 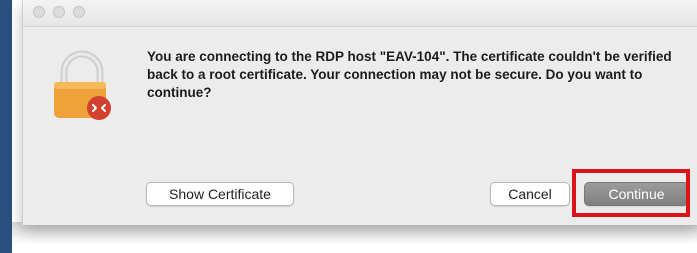 I want to click on background-window-edge, so click(x=6, y=126).